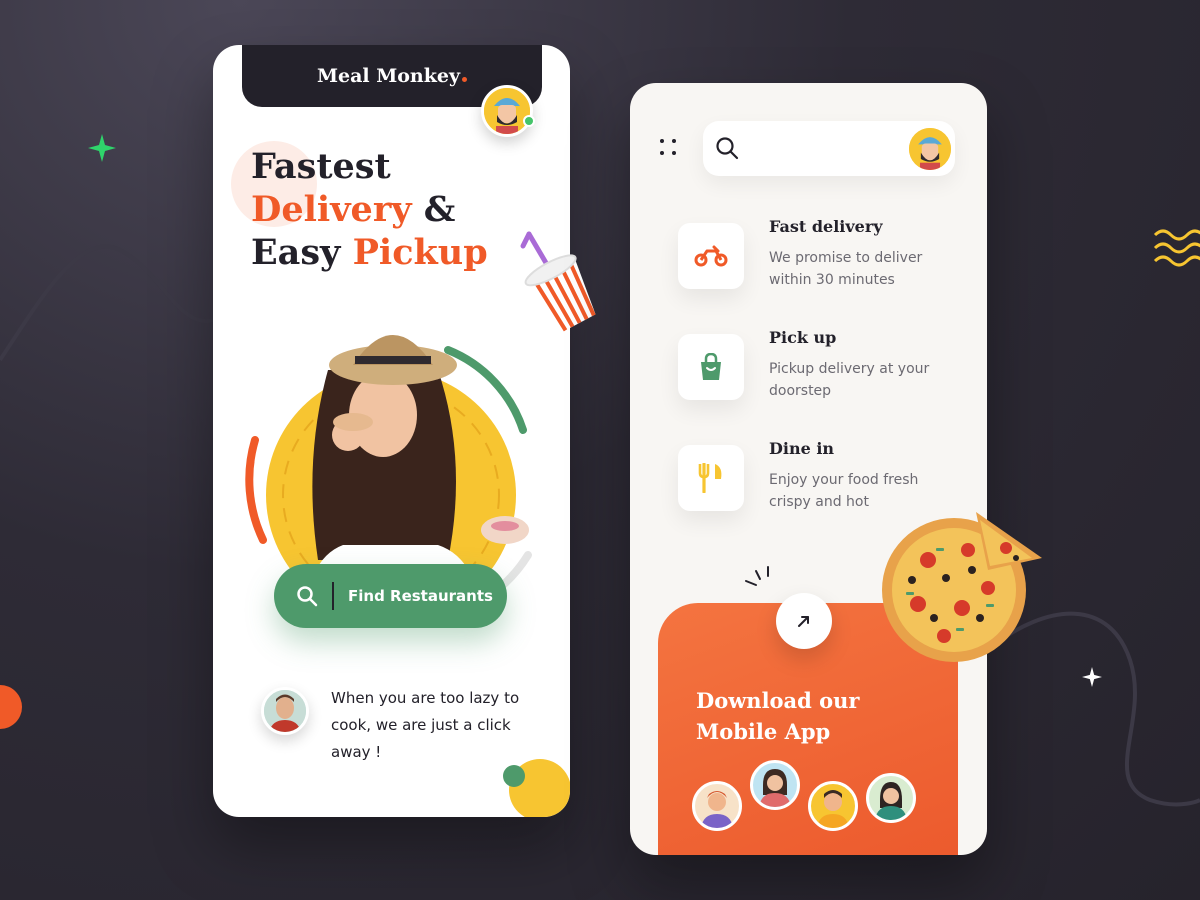  Describe the element at coordinates (1092, 677) in the screenshot. I see `white-sparkle-icon` at that location.